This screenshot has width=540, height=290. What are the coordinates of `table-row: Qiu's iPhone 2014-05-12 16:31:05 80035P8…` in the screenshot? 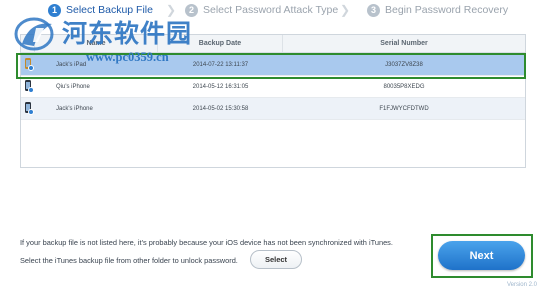 It's located at (273, 87).